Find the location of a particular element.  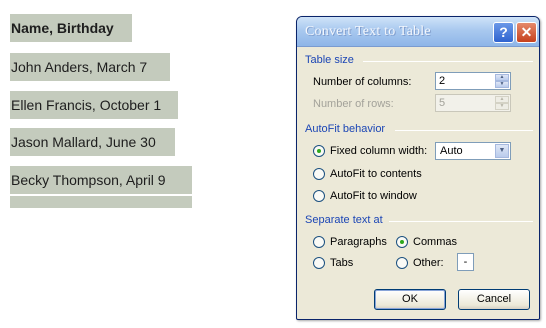

columns-spinner: 2 ▲ ▼ is located at coordinates (473, 81).